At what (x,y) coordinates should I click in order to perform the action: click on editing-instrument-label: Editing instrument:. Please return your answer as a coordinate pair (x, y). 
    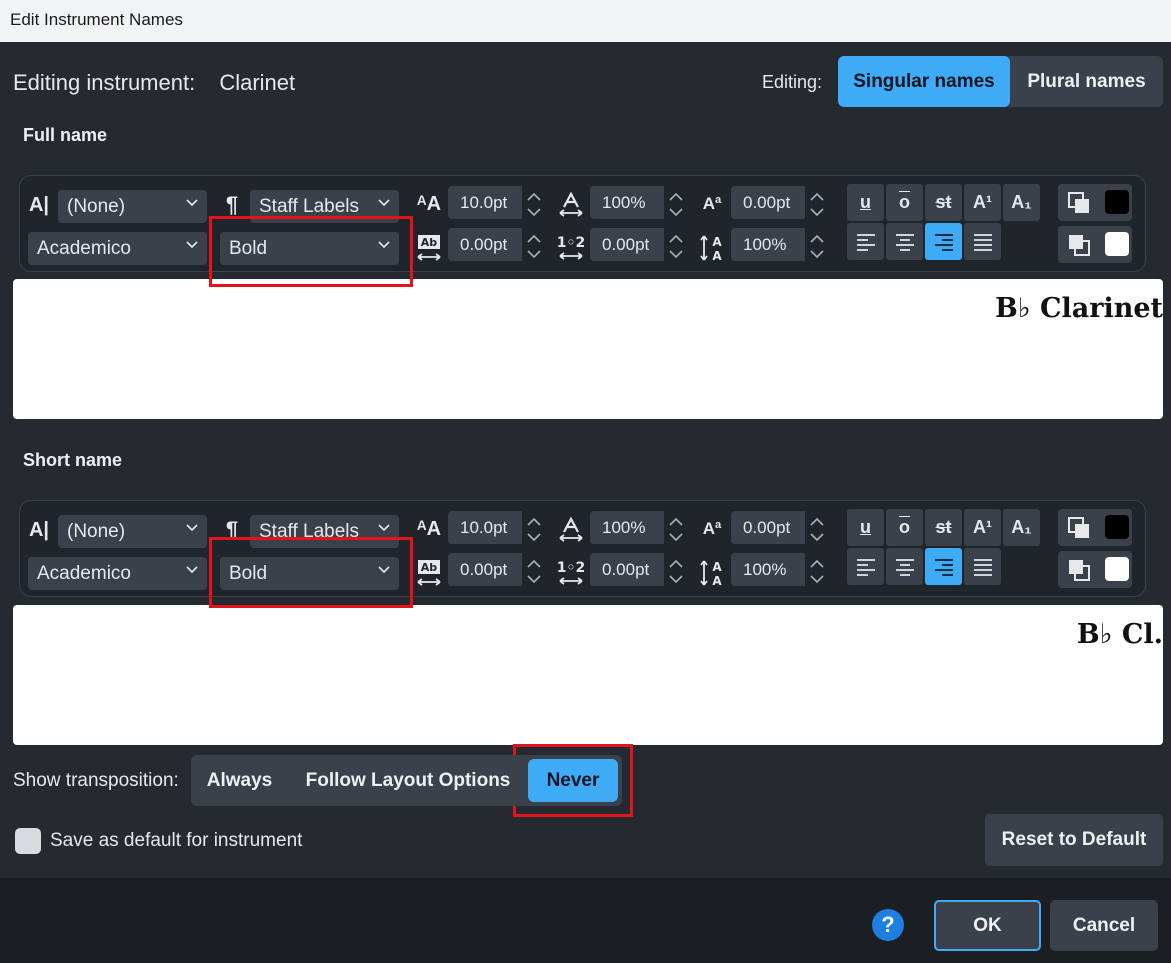
    Looking at the image, I should click on (104, 82).